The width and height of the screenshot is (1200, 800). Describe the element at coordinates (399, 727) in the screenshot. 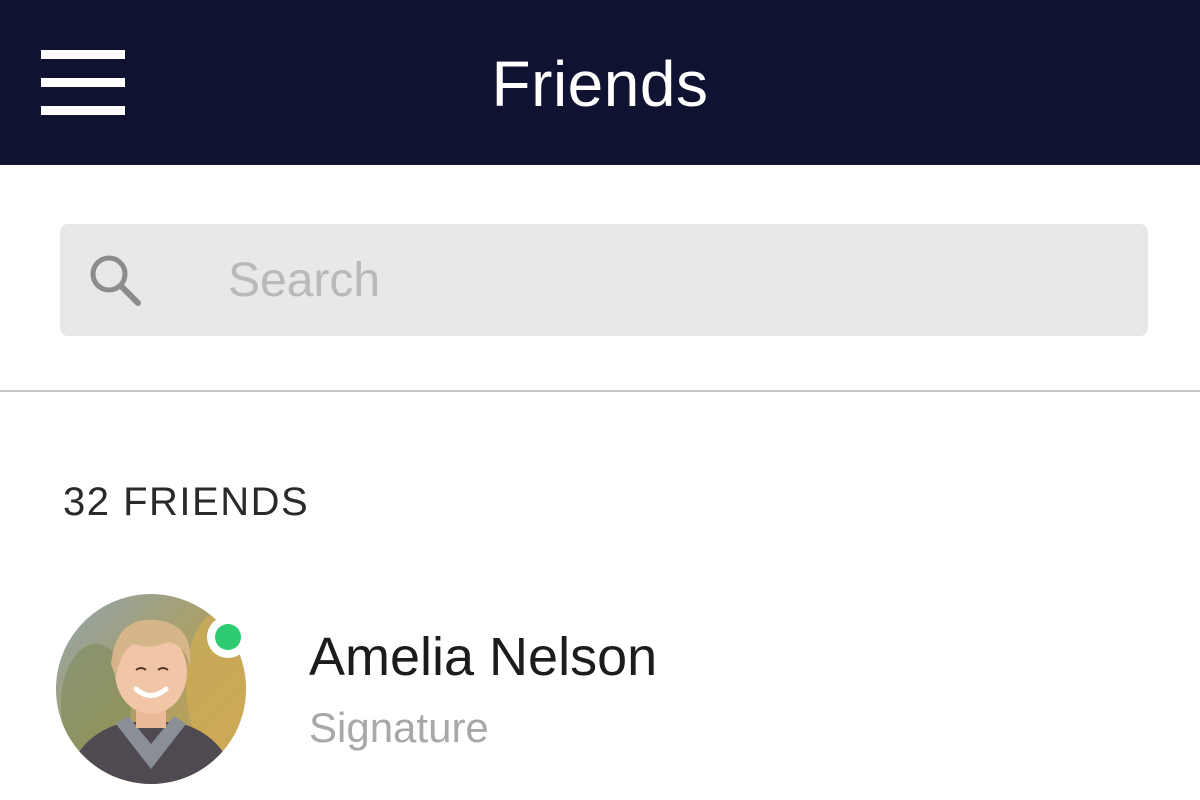

I see `friend-signature: Signature` at that location.